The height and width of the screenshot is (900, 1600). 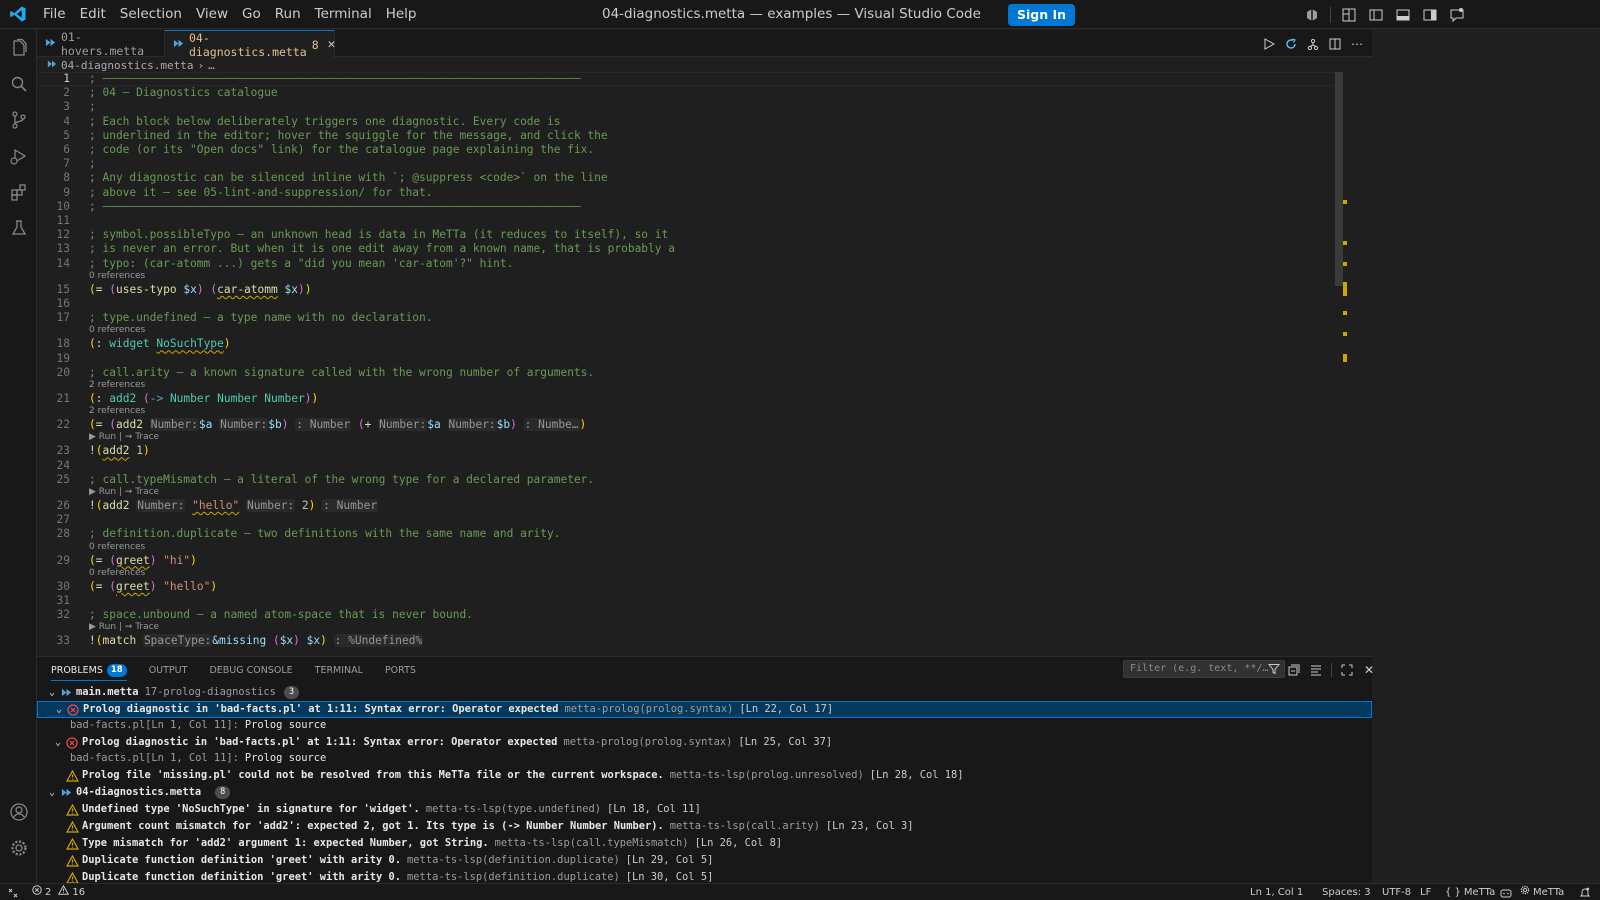 What do you see at coordinates (1042, 15) in the screenshot?
I see `sign-in-button: Sign In` at bounding box center [1042, 15].